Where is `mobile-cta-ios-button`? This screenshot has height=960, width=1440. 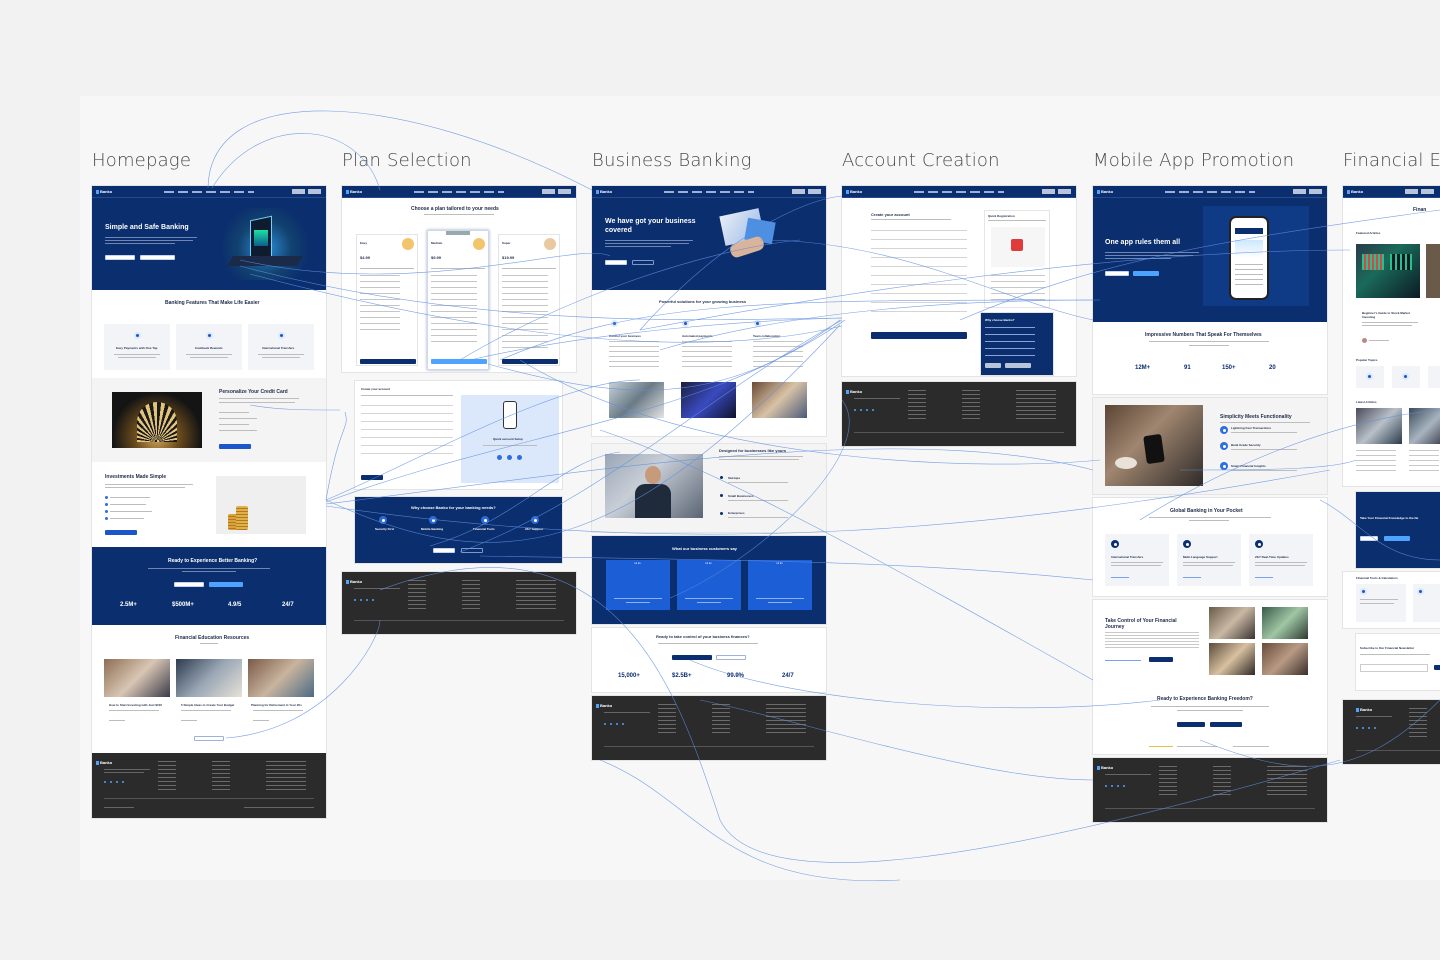
mobile-cta-ios-button is located at coordinates (1191, 724).